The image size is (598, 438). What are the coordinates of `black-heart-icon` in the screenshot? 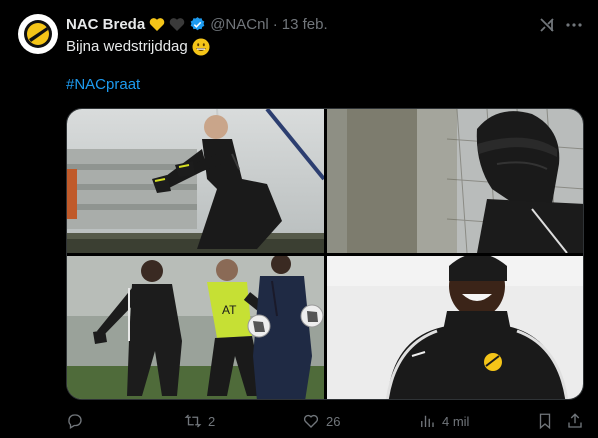 It's located at (177, 24).